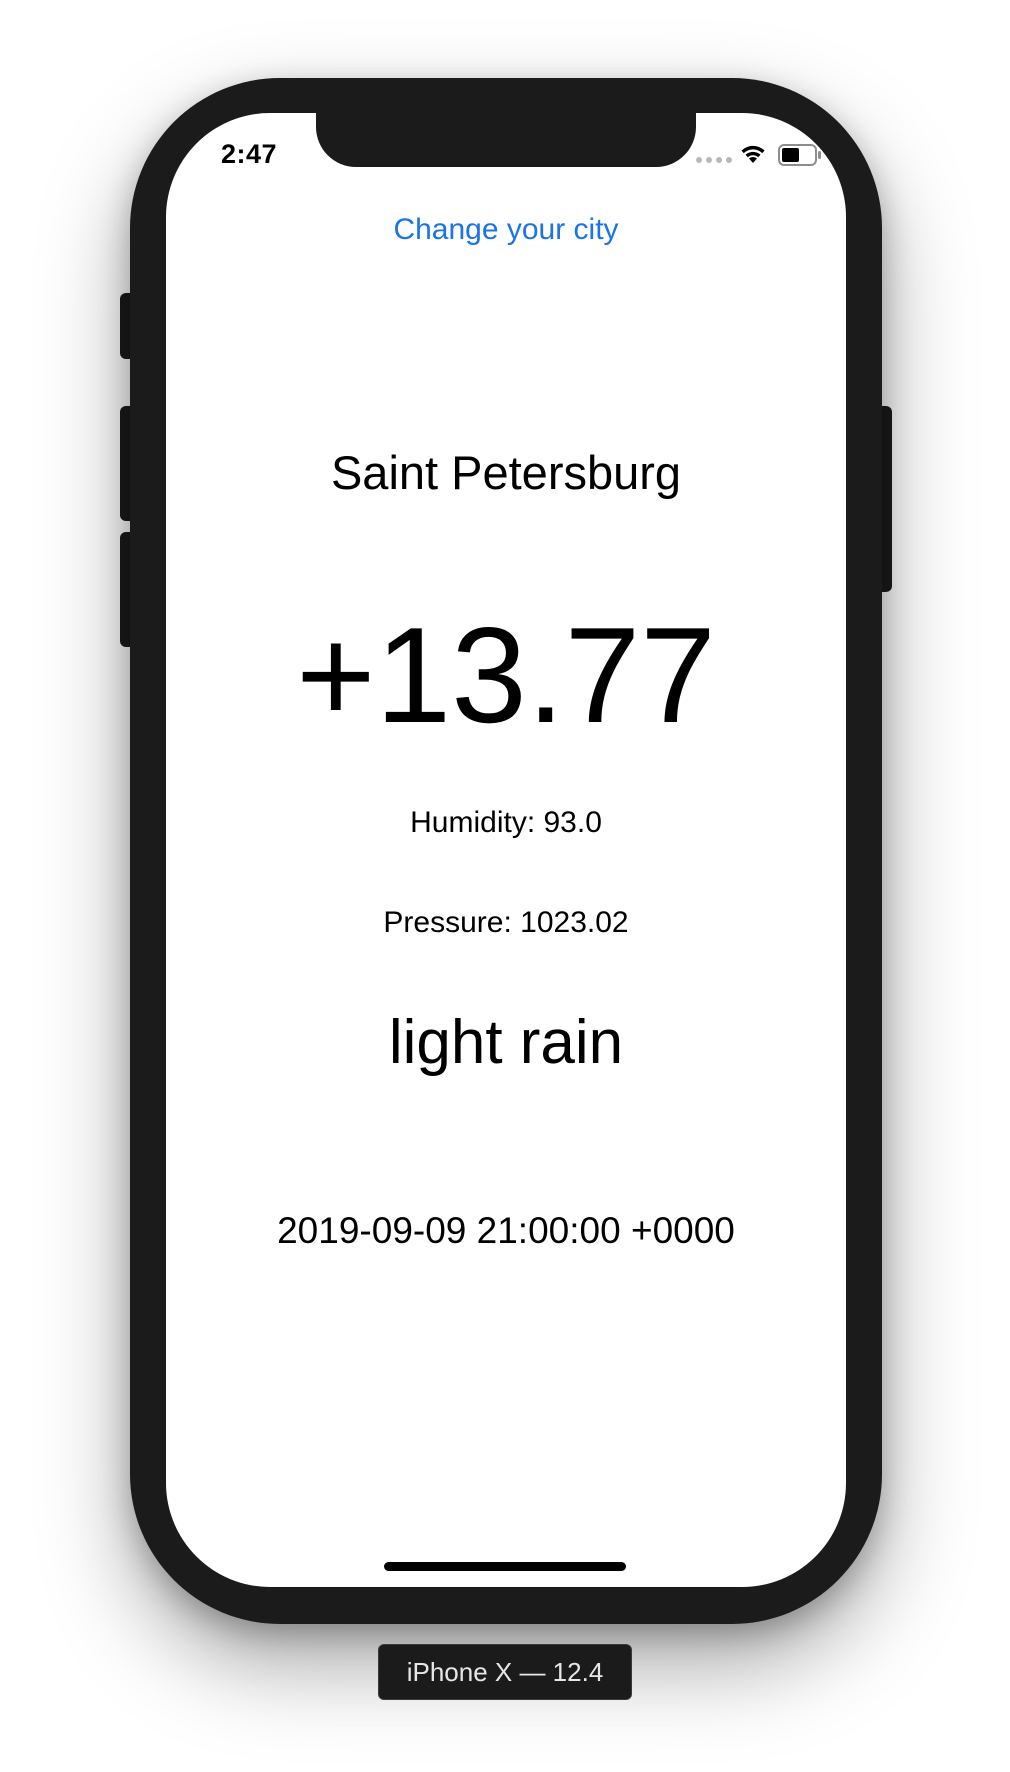  I want to click on home-indicator, so click(505, 1566).